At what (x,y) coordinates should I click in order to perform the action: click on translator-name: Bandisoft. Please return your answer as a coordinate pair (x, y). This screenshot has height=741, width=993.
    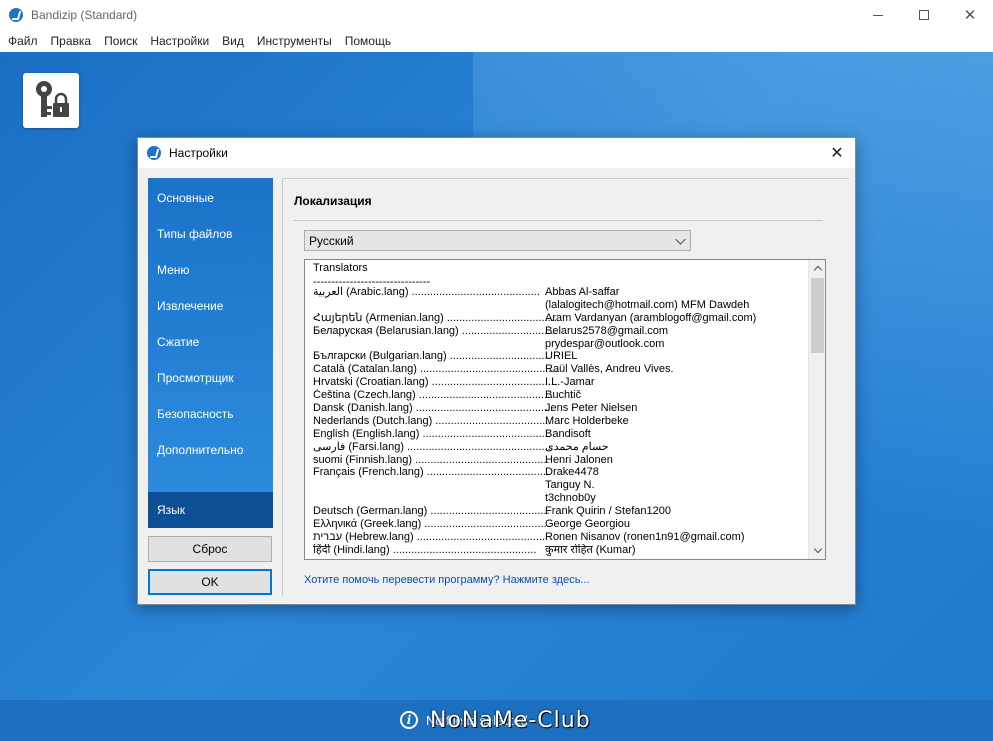
    Looking at the image, I should click on (568, 433).